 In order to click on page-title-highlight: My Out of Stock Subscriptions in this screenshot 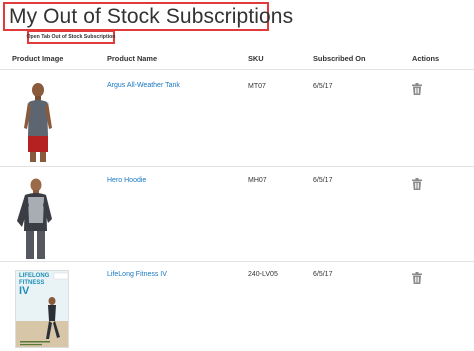, I will do `click(148, 16)`.